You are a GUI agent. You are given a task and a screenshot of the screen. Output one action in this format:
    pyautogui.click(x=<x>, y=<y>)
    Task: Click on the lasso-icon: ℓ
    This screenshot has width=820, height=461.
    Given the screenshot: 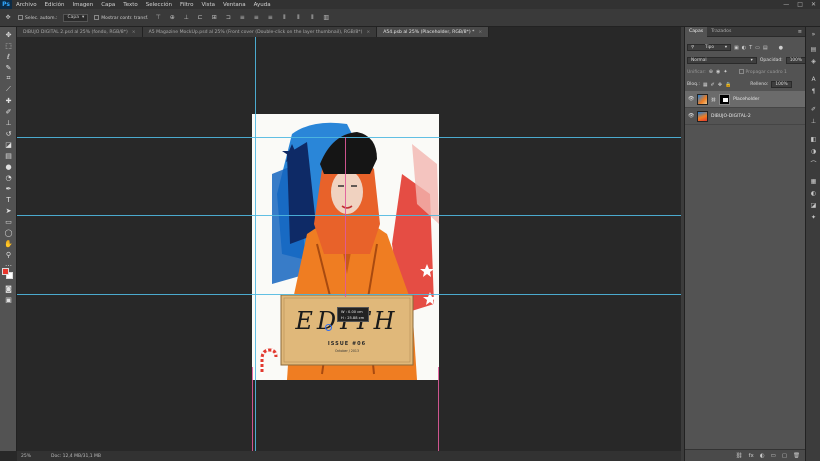 What is the action you would take?
    pyautogui.click(x=8, y=56)
    